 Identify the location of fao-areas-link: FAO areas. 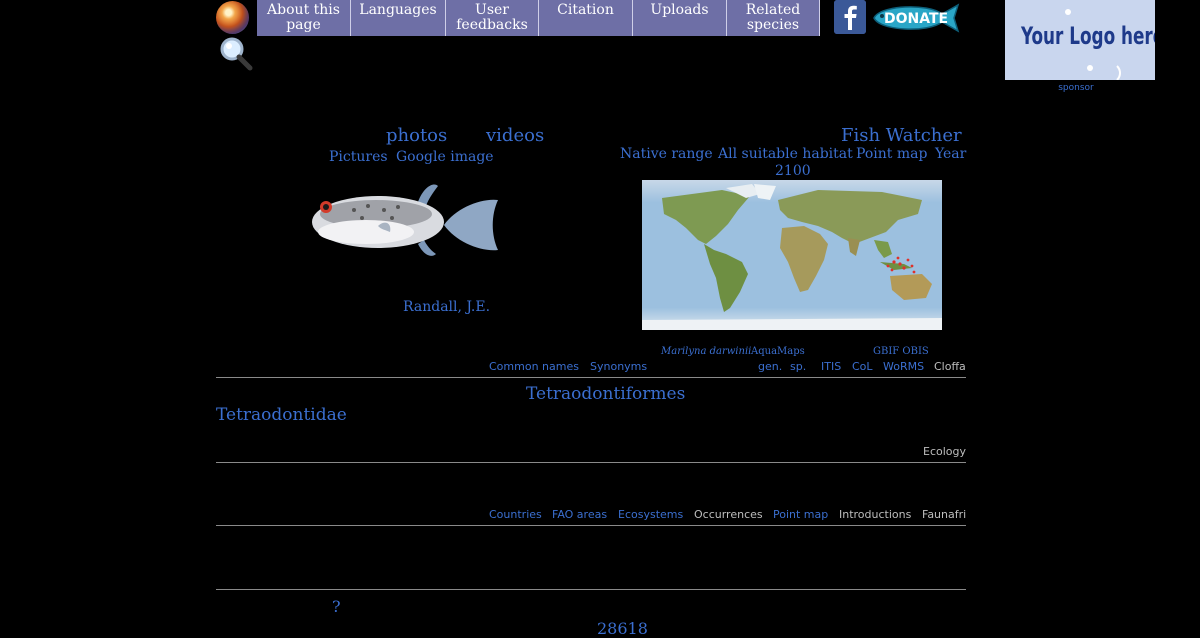
(579, 514).